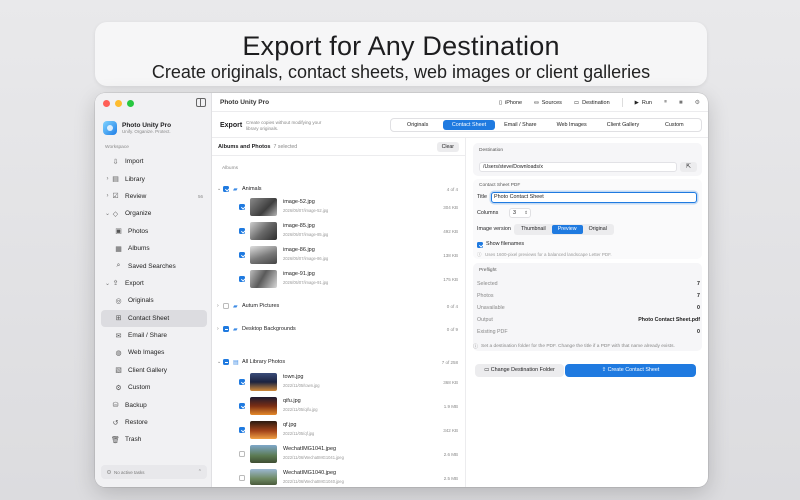  What do you see at coordinates (622, 125) in the screenshot?
I see `tab-client-gallery: Client Gallery` at bounding box center [622, 125].